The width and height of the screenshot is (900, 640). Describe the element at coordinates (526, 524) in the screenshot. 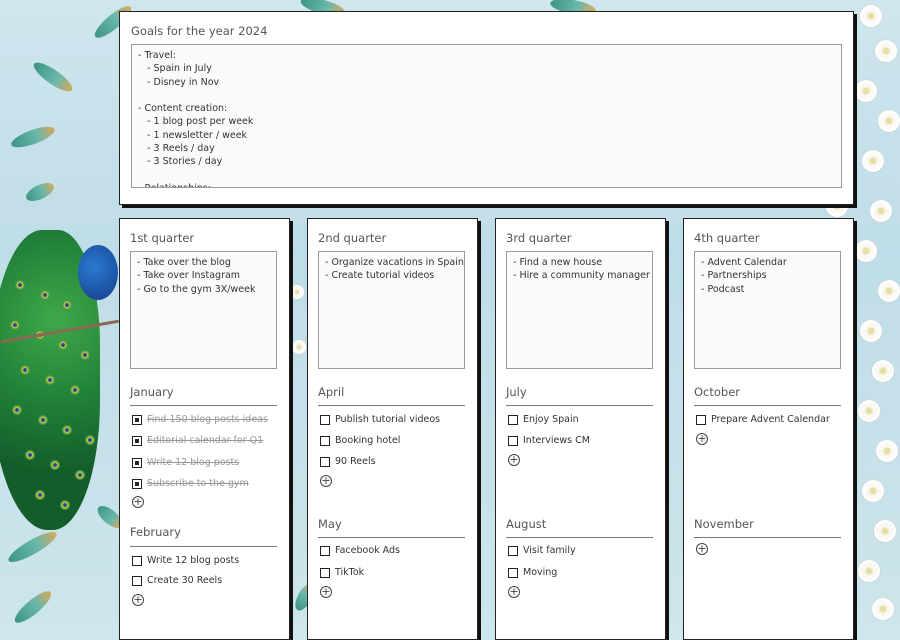

I see `month-title-august: August` at that location.